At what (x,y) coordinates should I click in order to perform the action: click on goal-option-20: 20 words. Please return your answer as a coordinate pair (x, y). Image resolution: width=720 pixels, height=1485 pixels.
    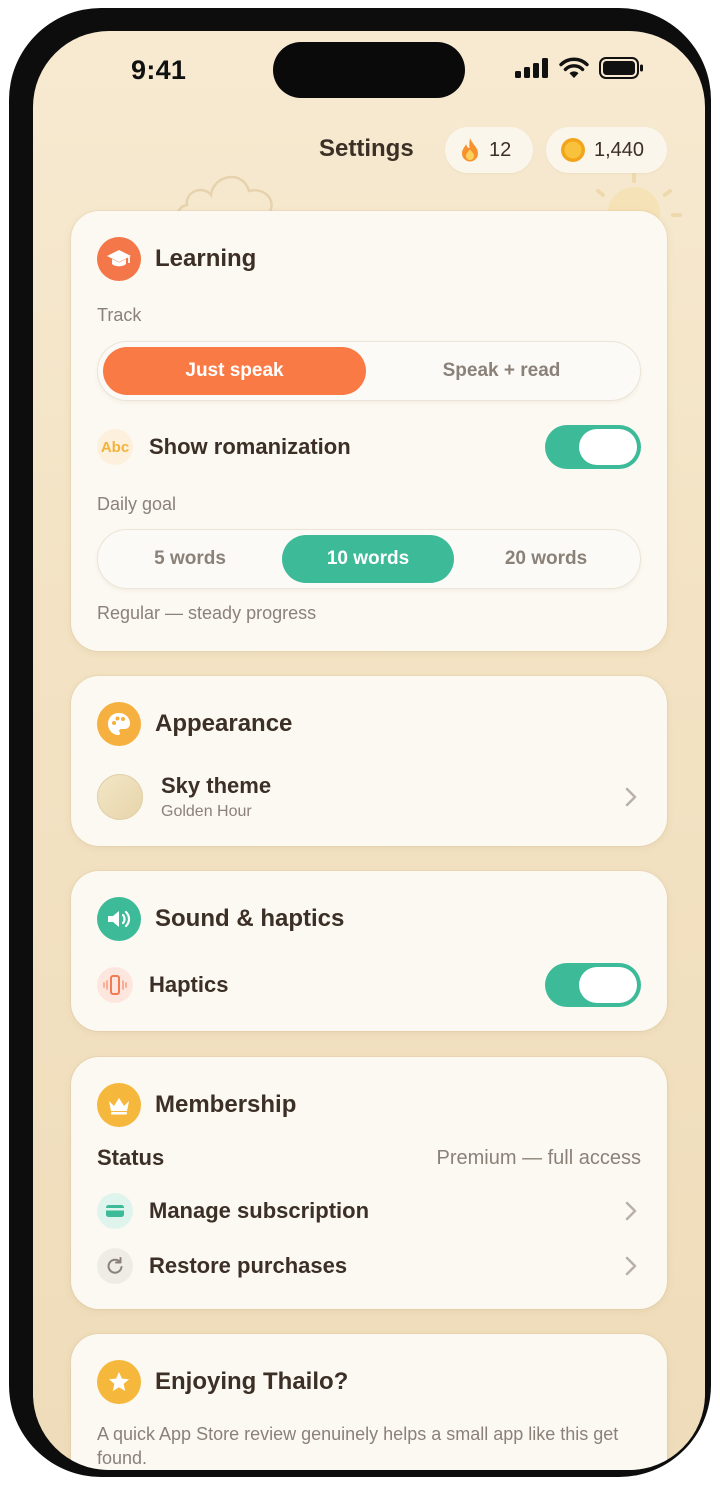
    Looking at the image, I should click on (546, 559).